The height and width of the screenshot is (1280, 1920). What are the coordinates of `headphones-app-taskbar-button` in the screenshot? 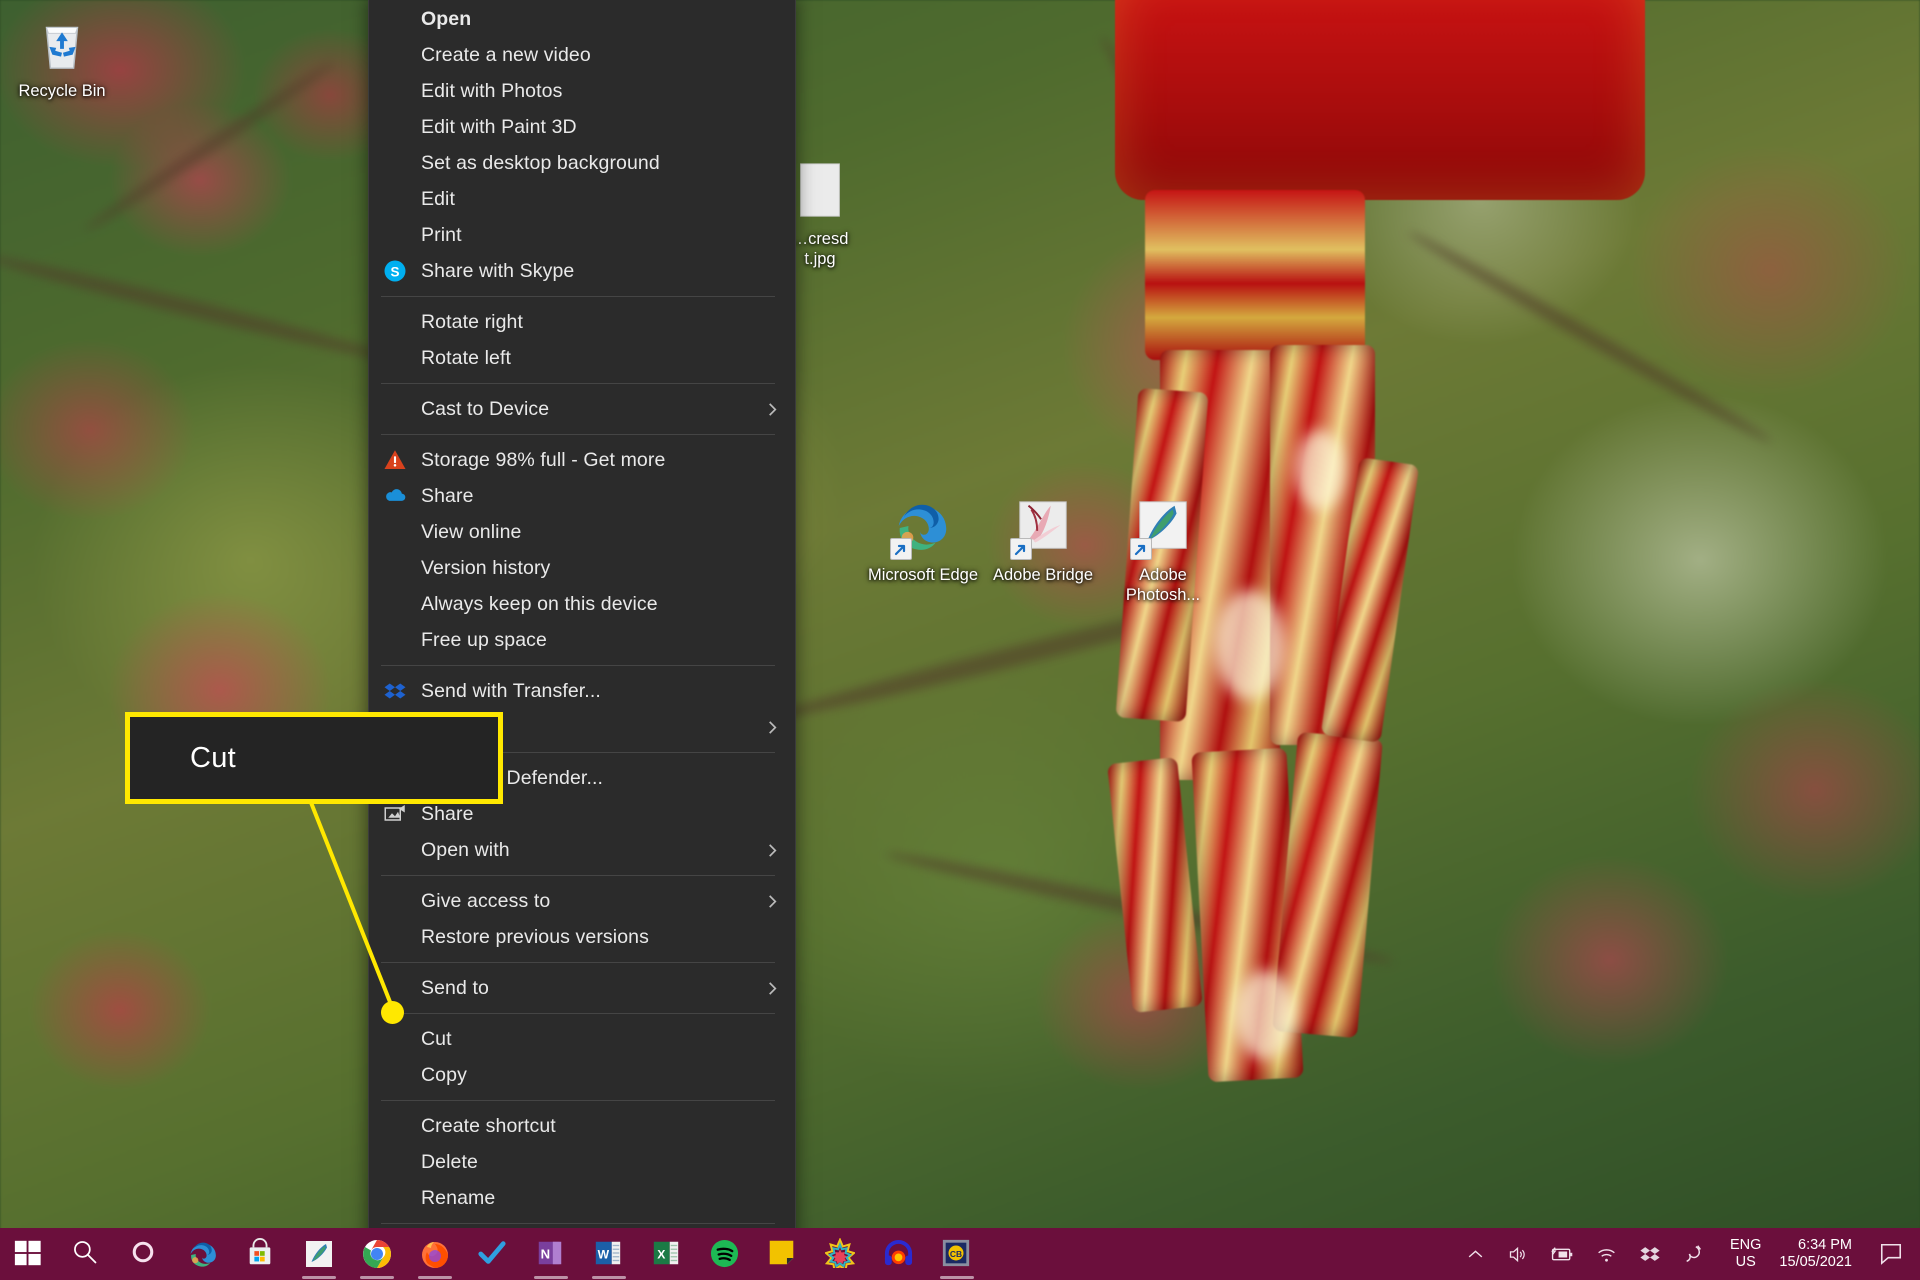 It's located at (899, 1254).